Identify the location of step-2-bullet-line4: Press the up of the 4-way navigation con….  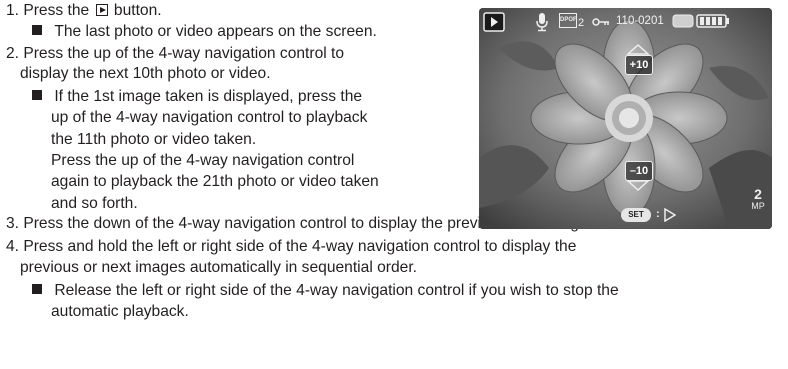
(203, 160).